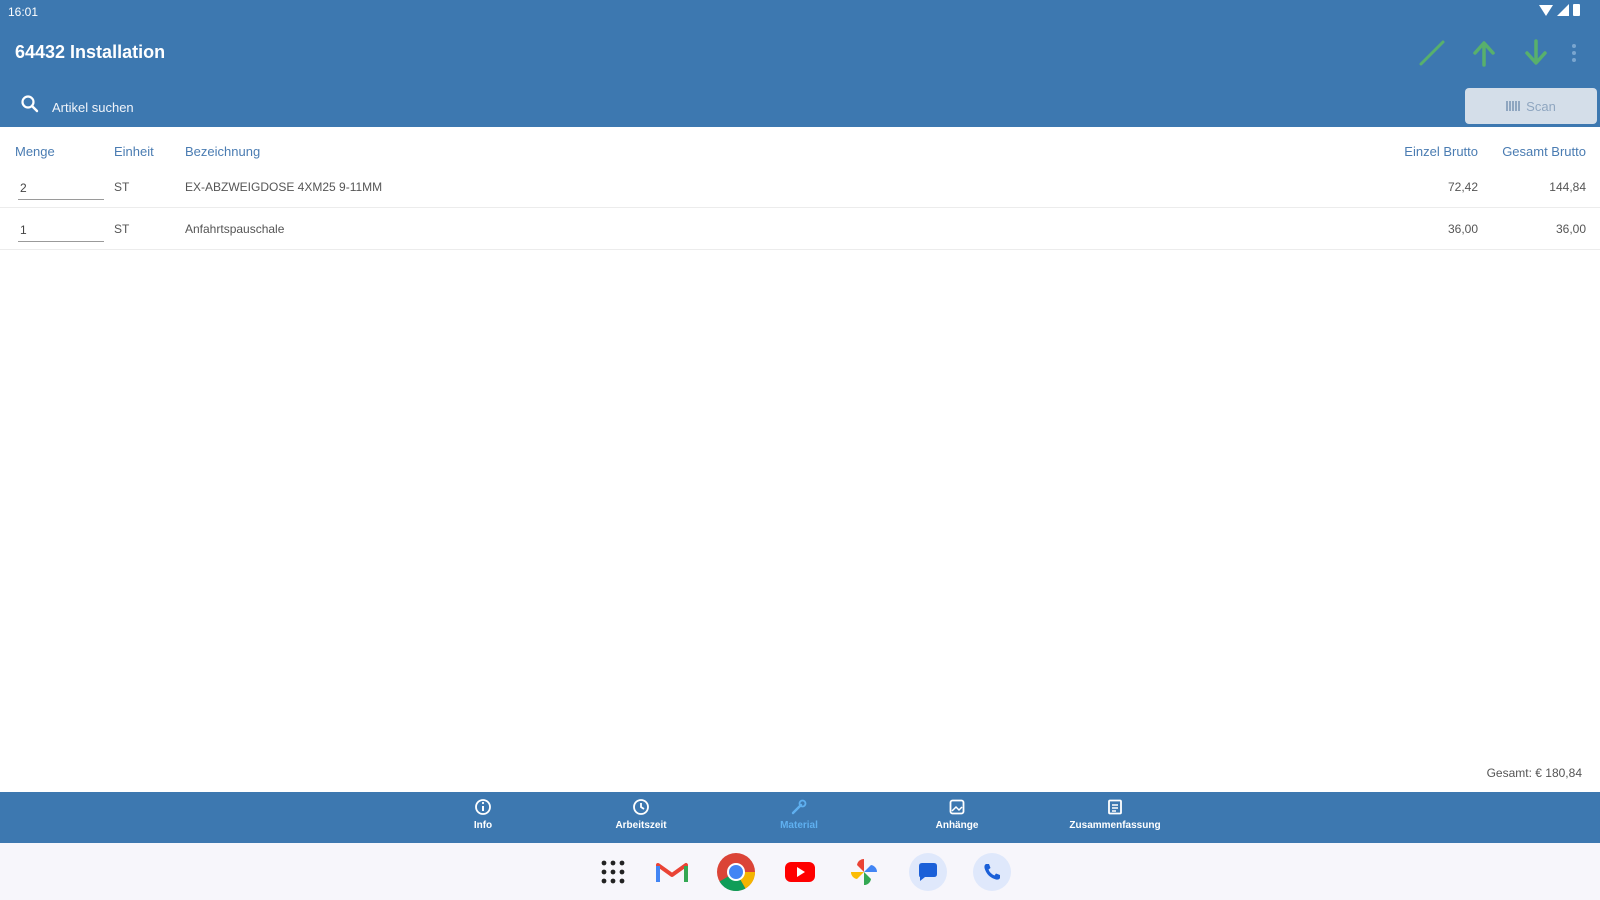 The image size is (1600, 900). Describe the element at coordinates (1462, 187) in the screenshot. I see `unit-price-cell: 72,42` at that location.